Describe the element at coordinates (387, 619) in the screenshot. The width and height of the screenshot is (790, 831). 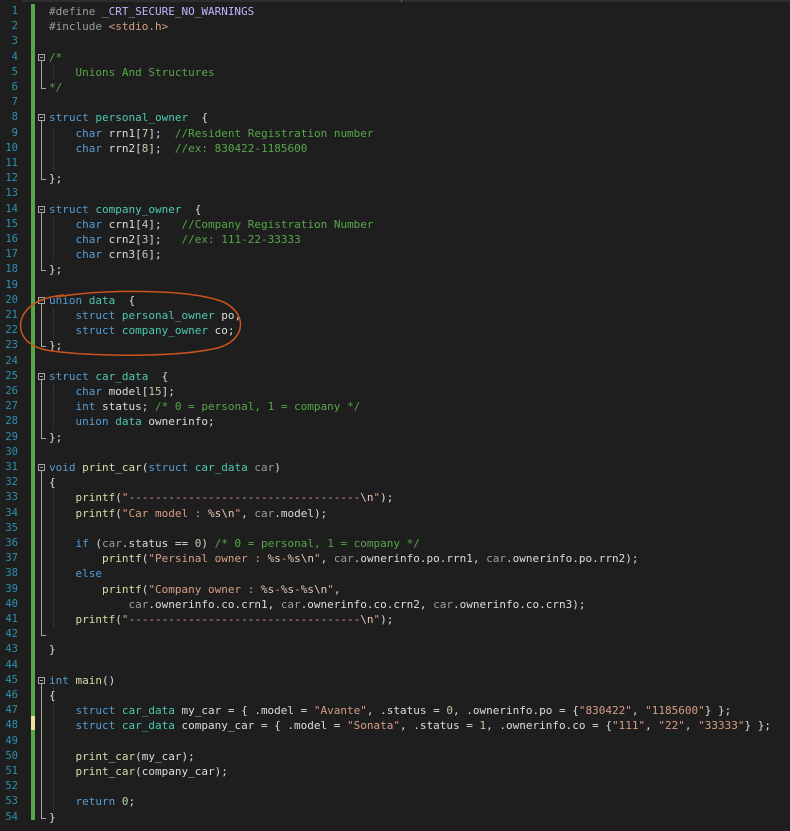
I see `code-token: );` at that location.